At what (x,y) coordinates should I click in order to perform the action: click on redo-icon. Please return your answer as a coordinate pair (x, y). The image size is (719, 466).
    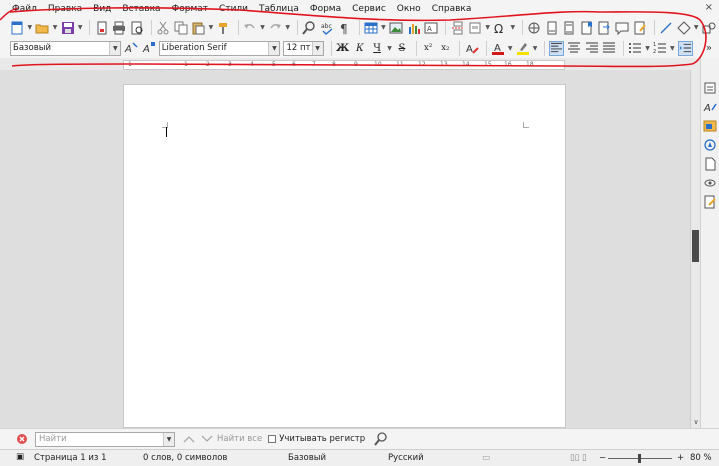
    Looking at the image, I should click on (275, 27).